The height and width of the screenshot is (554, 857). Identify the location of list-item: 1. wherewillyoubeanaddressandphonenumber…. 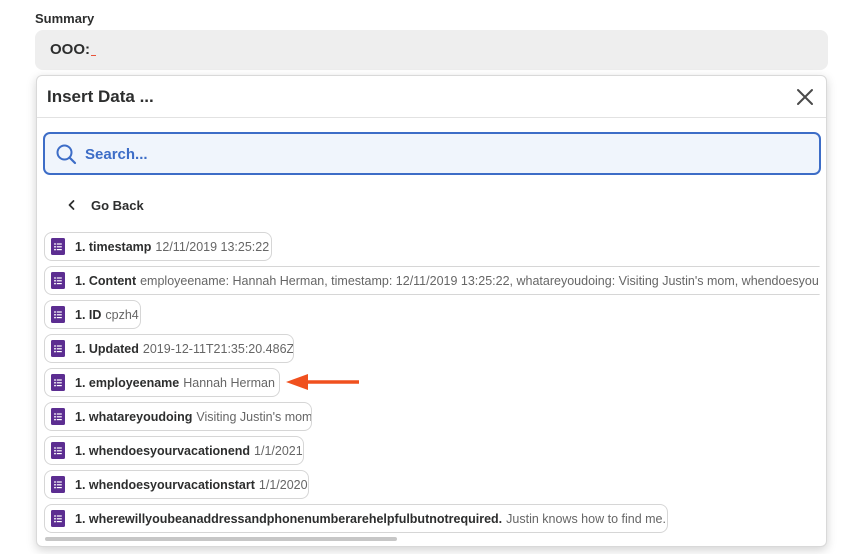
(356, 518).